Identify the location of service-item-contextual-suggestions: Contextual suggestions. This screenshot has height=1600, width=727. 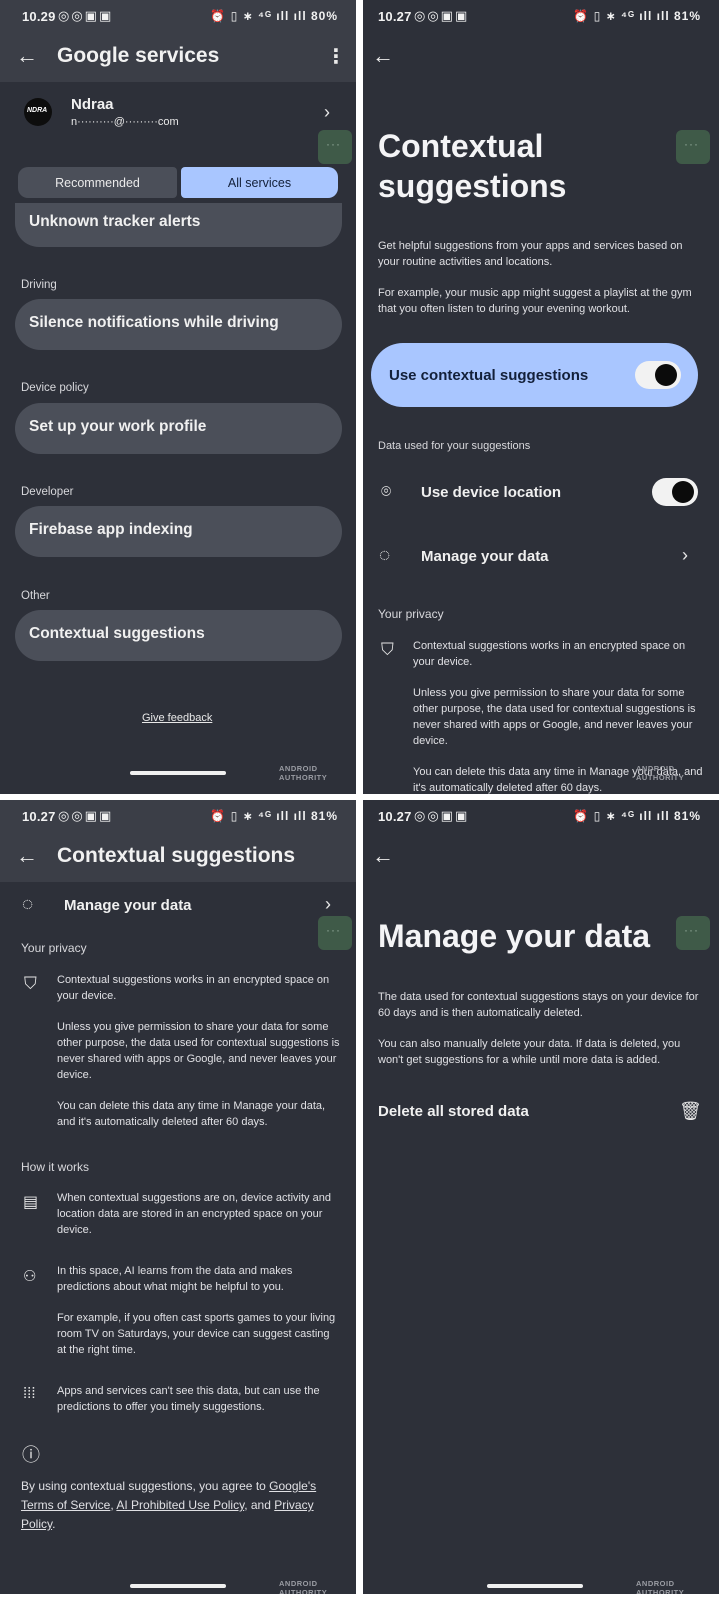
(178, 635).